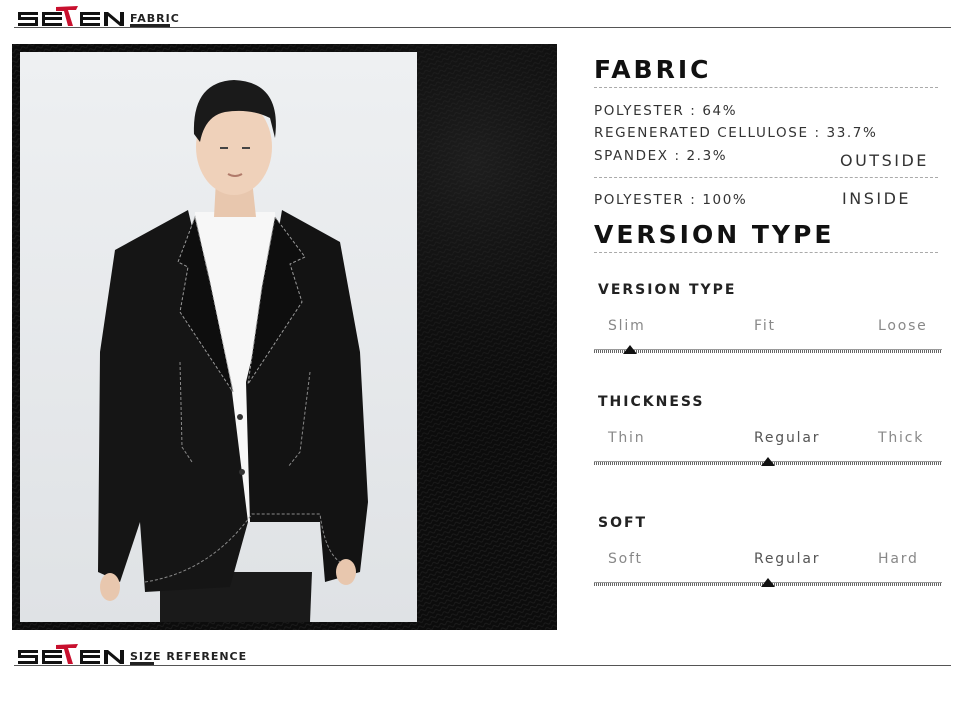 This screenshot has height=702, width=960. What do you see at coordinates (627, 326) in the screenshot?
I see `scale-option: Slim` at bounding box center [627, 326].